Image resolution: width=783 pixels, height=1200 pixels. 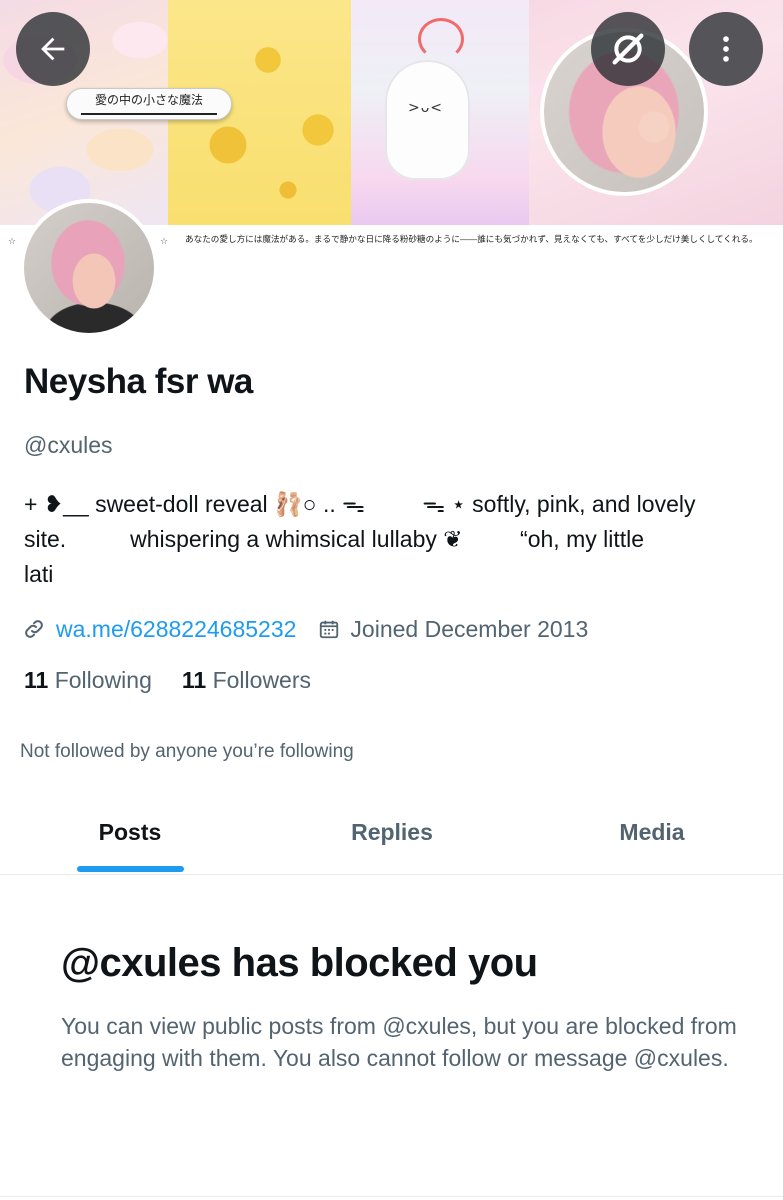 What do you see at coordinates (149, 114) in the screenshot?
I see `banner-tag-underline` at bounding box center [149, 114].